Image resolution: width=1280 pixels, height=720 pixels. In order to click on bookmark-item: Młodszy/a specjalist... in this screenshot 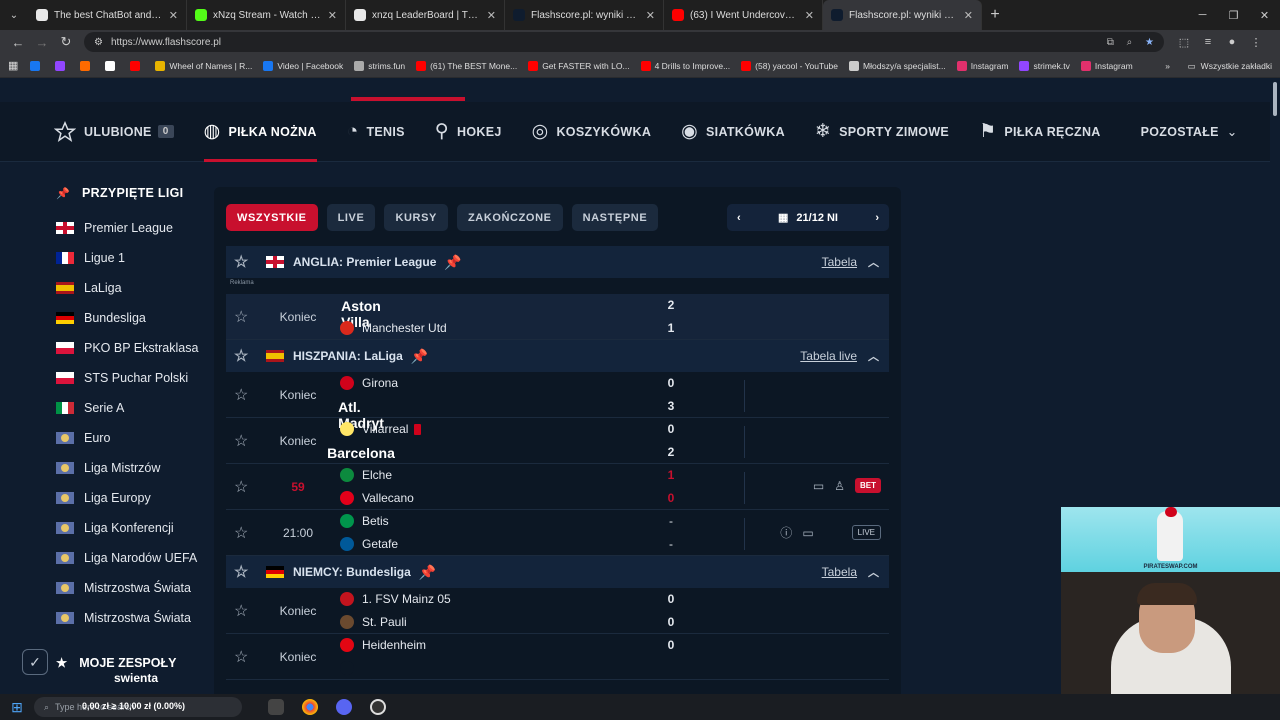, I will do `click(897, 65)`.